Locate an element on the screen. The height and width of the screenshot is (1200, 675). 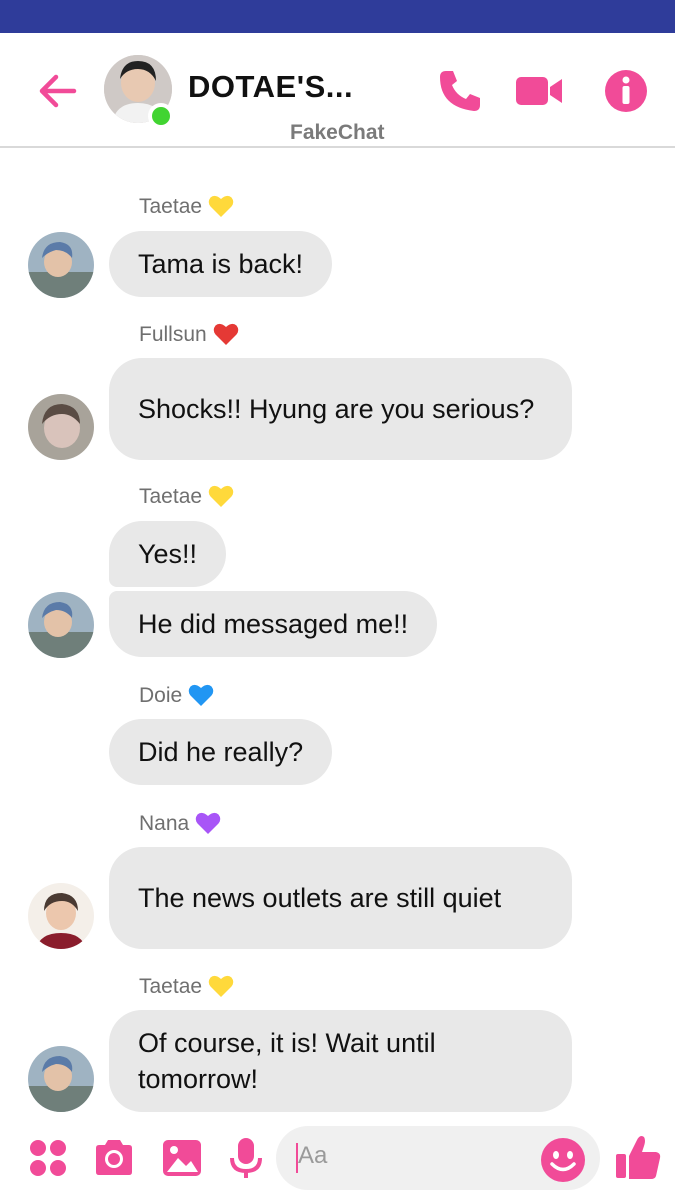
info-icon is located at coordinates (626, 91).